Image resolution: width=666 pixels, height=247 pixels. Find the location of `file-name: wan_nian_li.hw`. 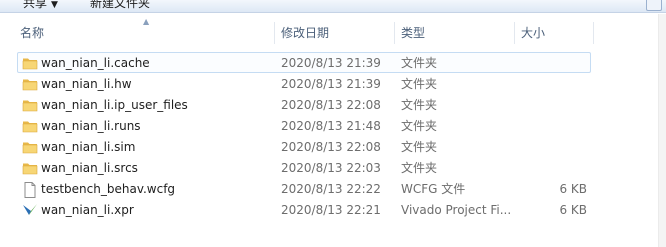

file-name: wan_nian_li.hw is located at coordinates (86, 84).